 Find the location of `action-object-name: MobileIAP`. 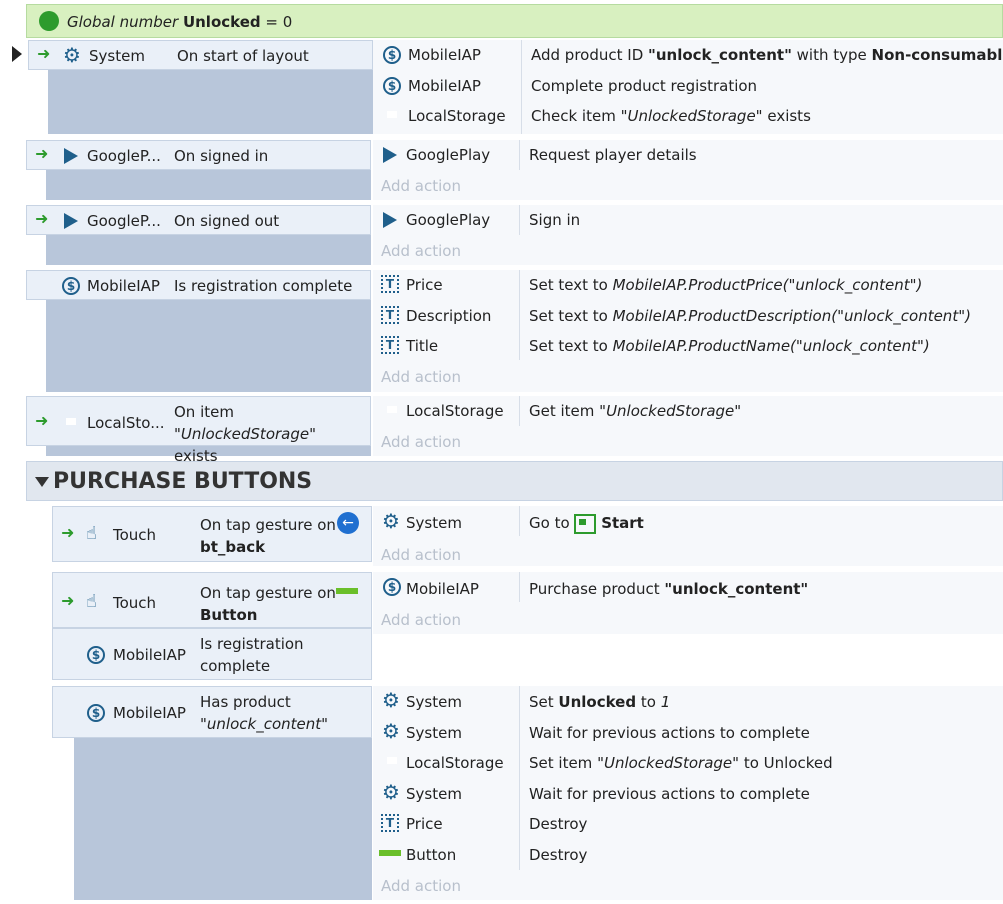

action-object-name: MobileIAP is located at coordinates (442, 589).